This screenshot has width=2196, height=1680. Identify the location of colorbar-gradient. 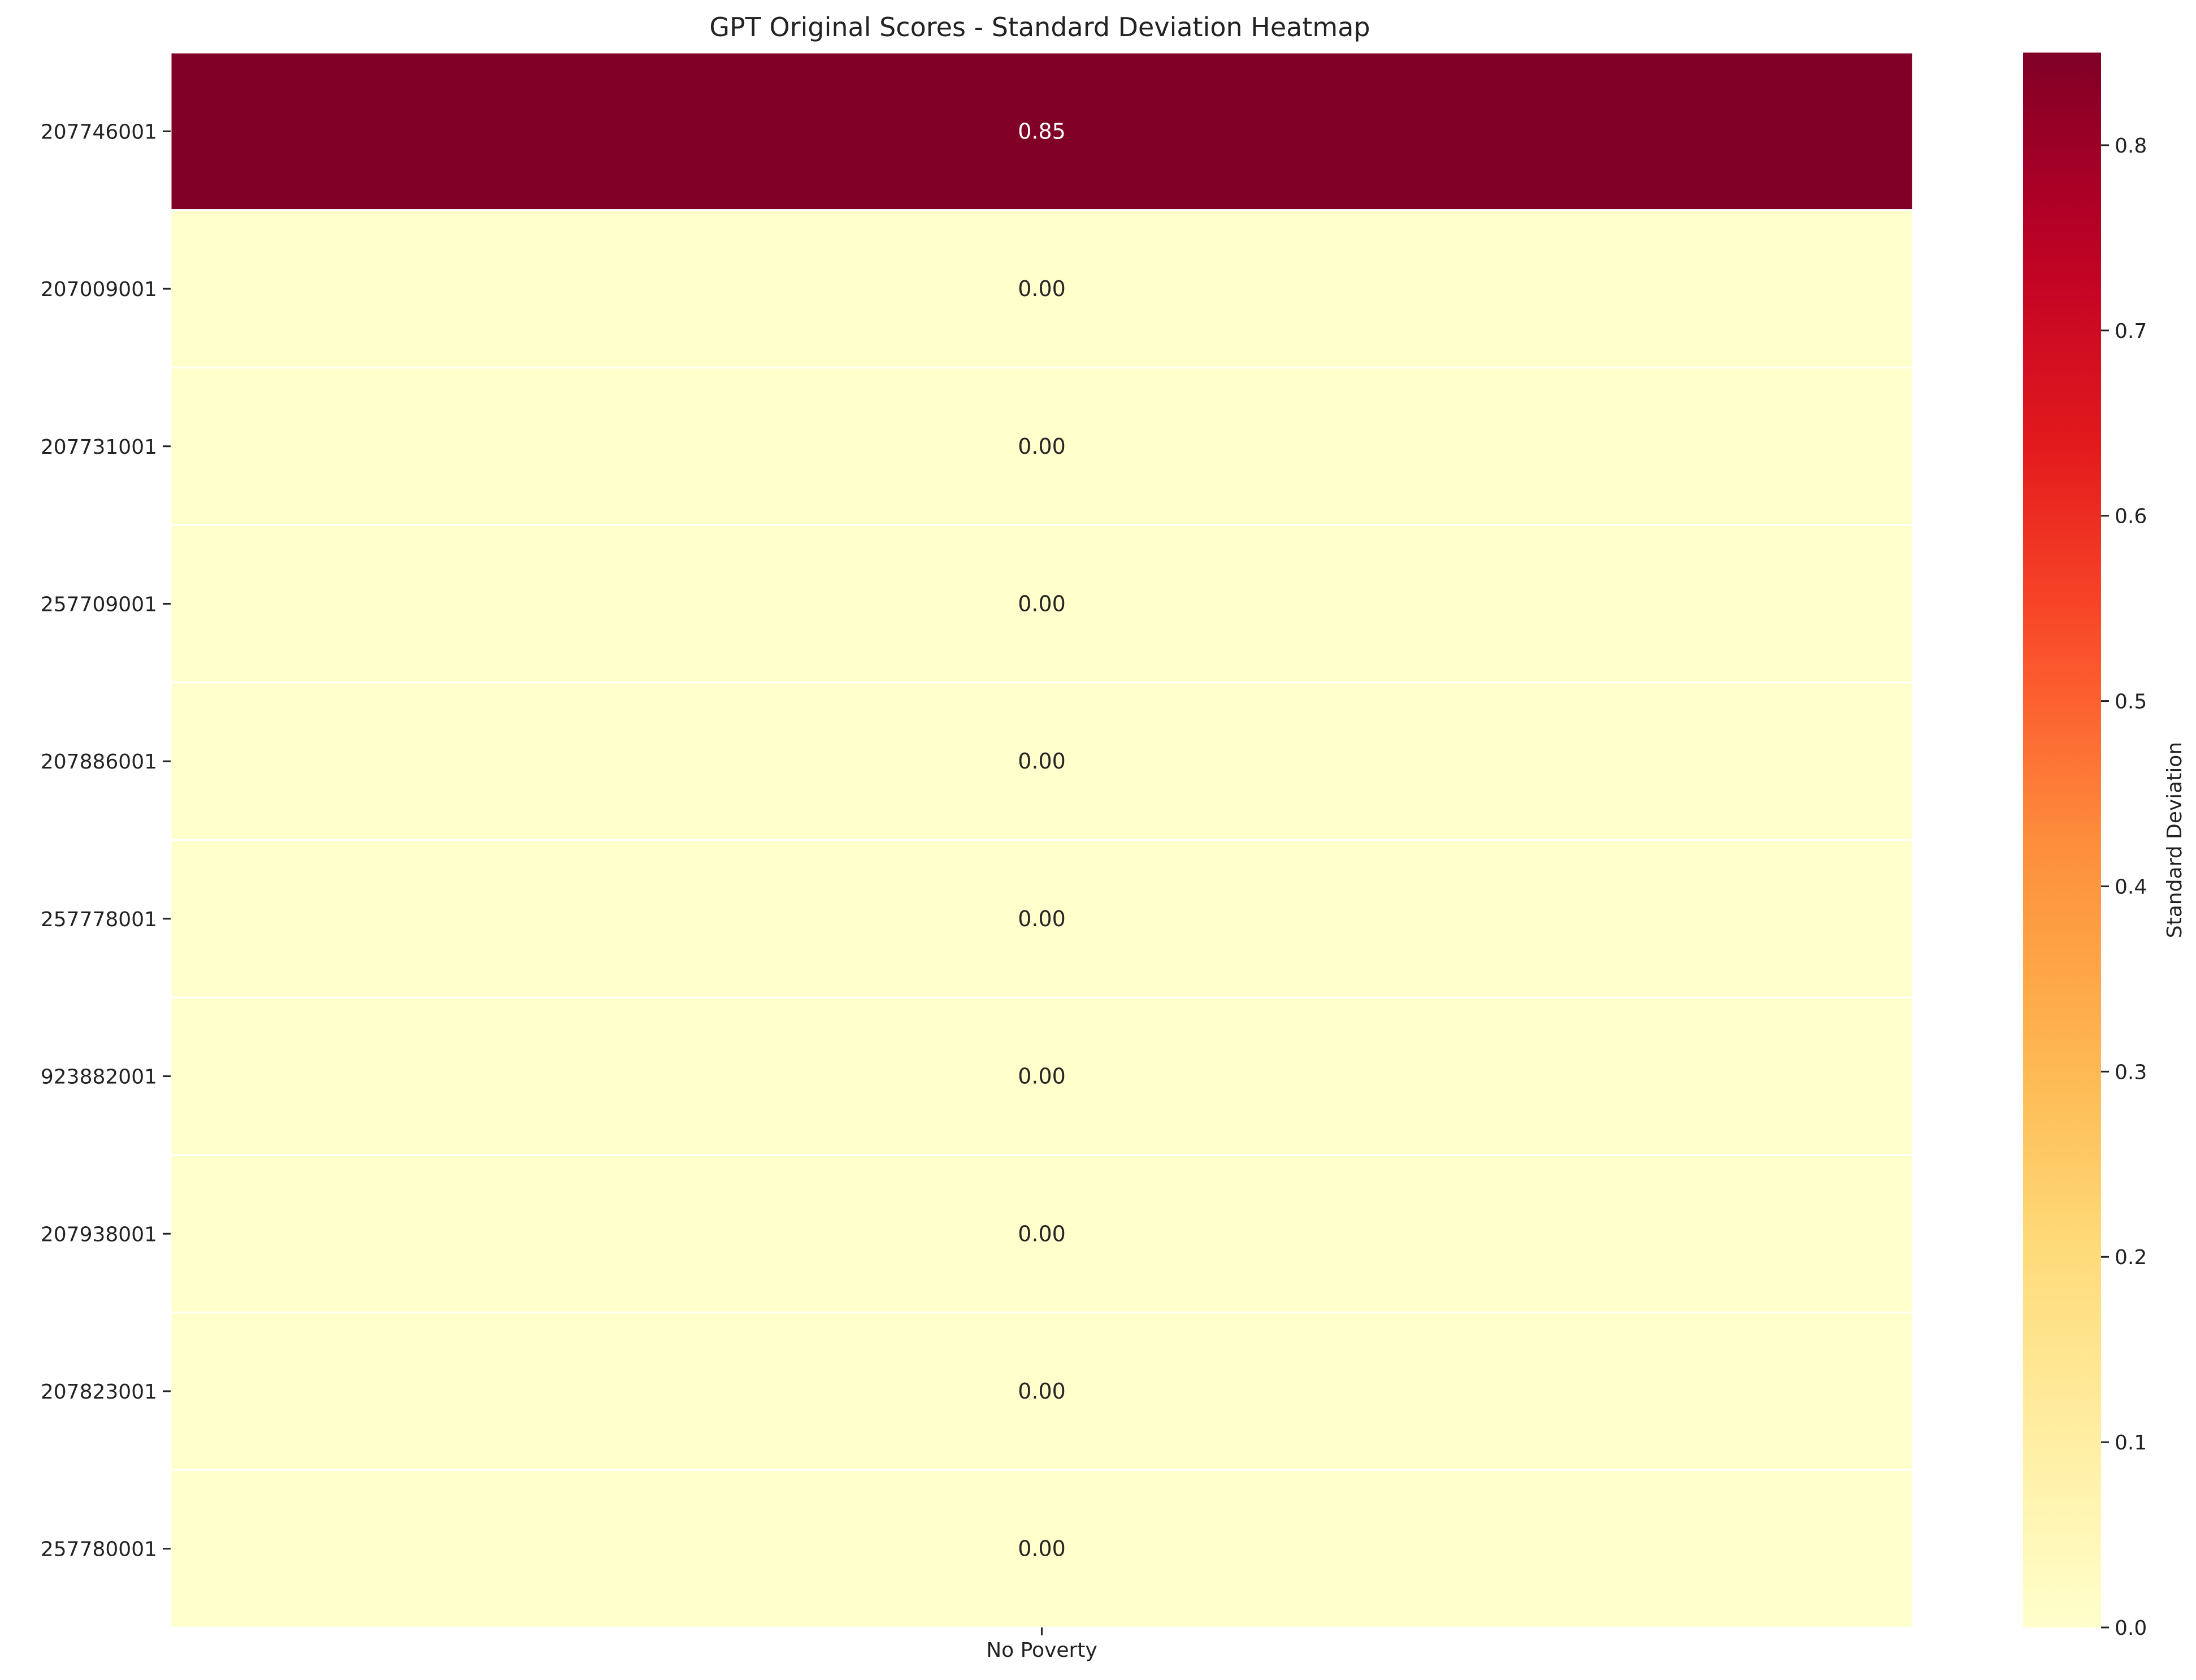
(2062, 840).